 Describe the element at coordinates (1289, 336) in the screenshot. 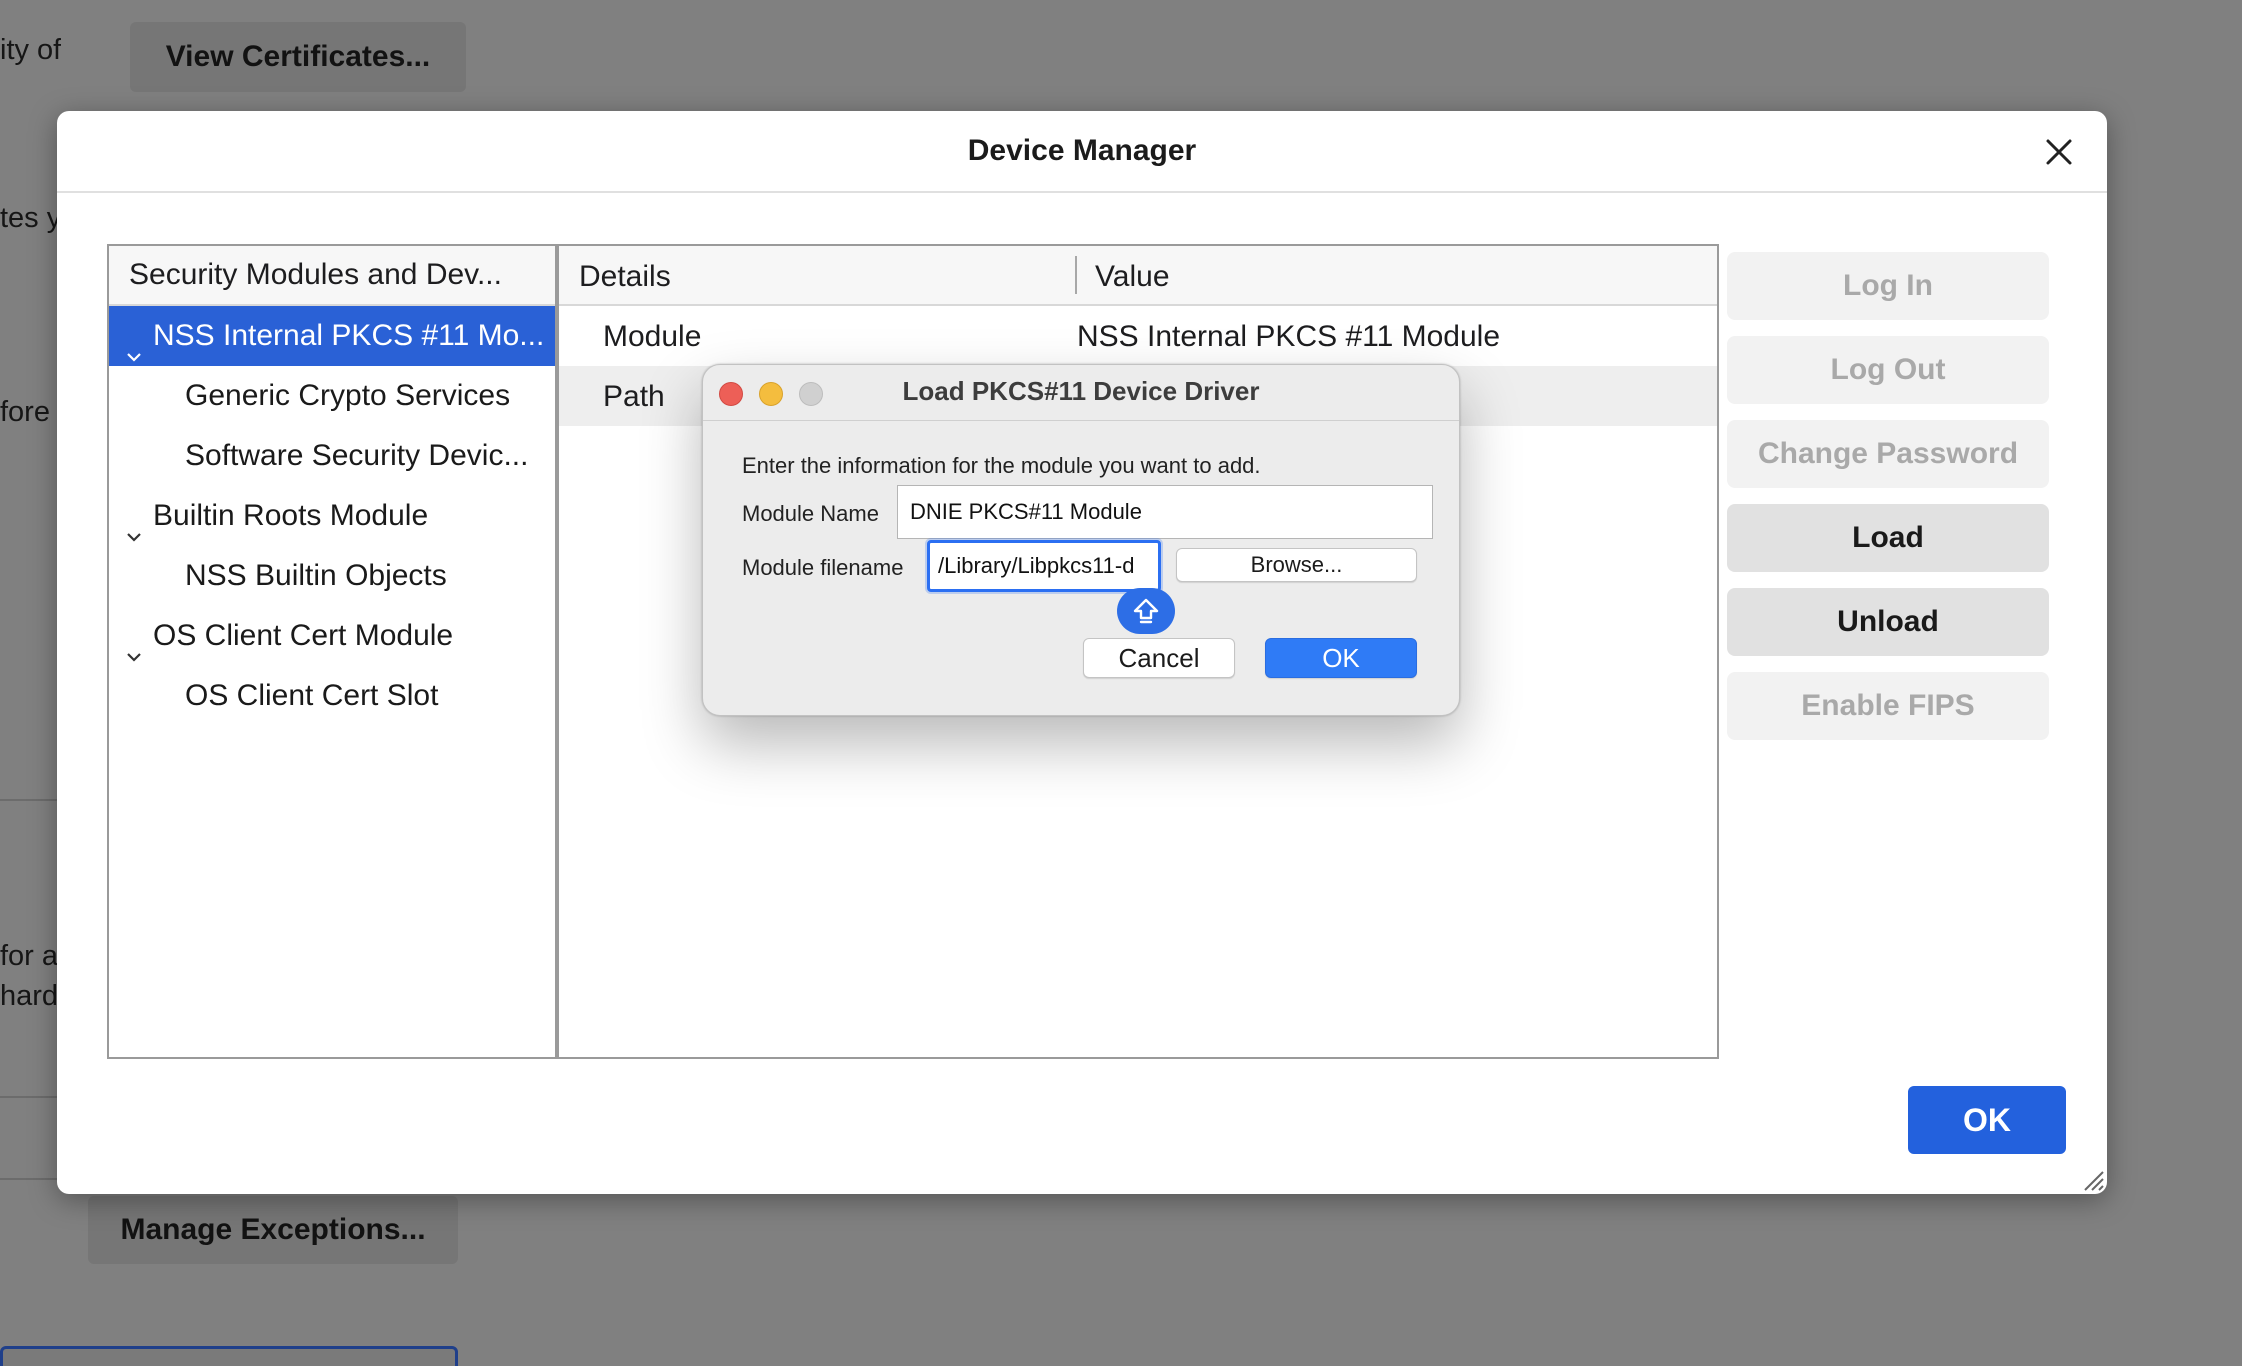

I see `row-value: NSS Internal PKCS #11 Module` at that location.